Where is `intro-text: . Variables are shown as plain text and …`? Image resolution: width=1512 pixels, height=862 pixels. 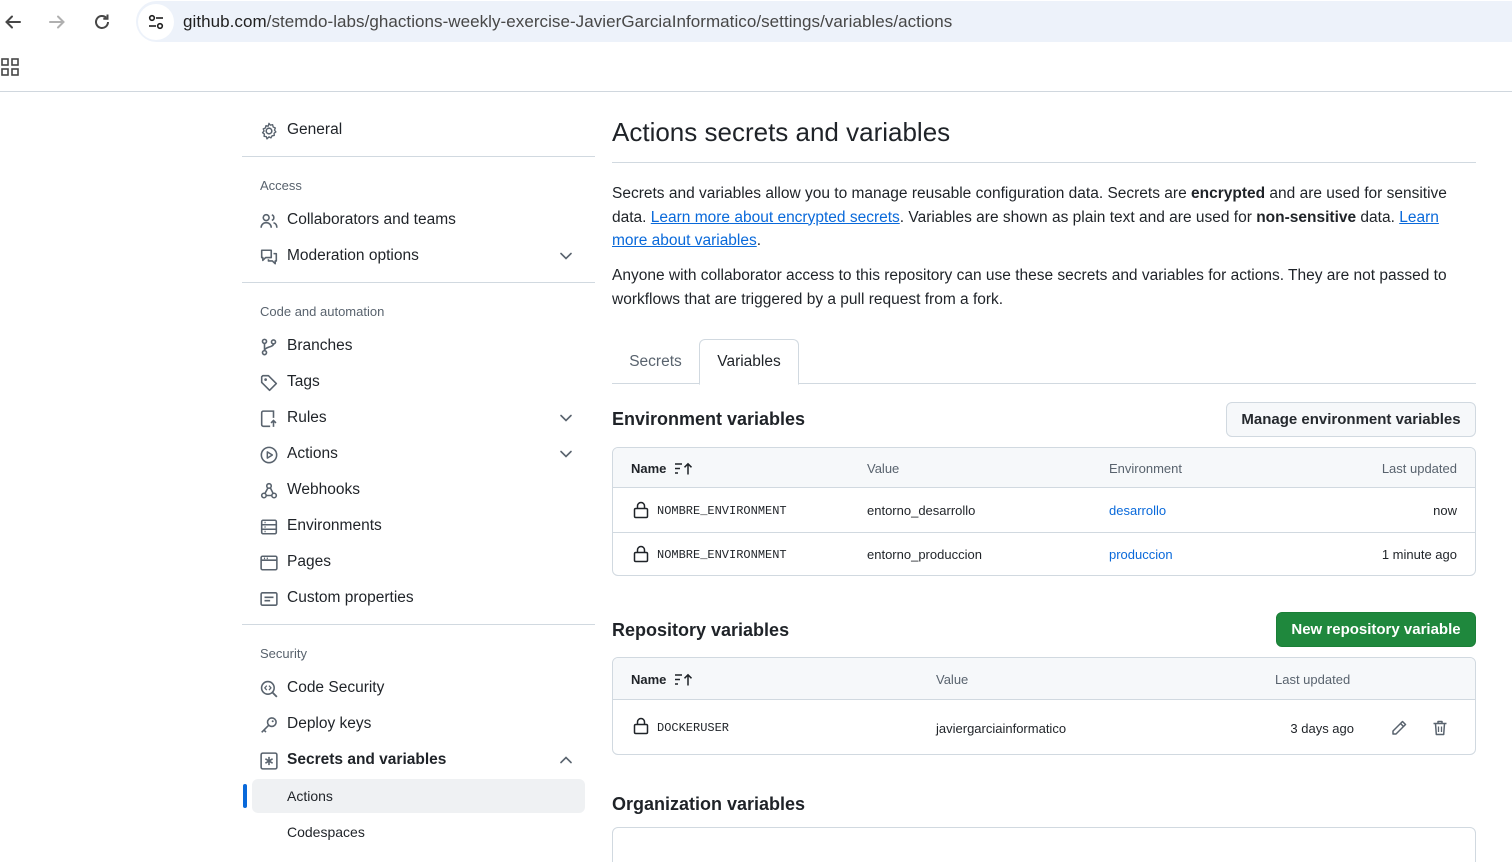 intro-text: . Variables are shown as plain text and … is located at coordinates (1078, 217).